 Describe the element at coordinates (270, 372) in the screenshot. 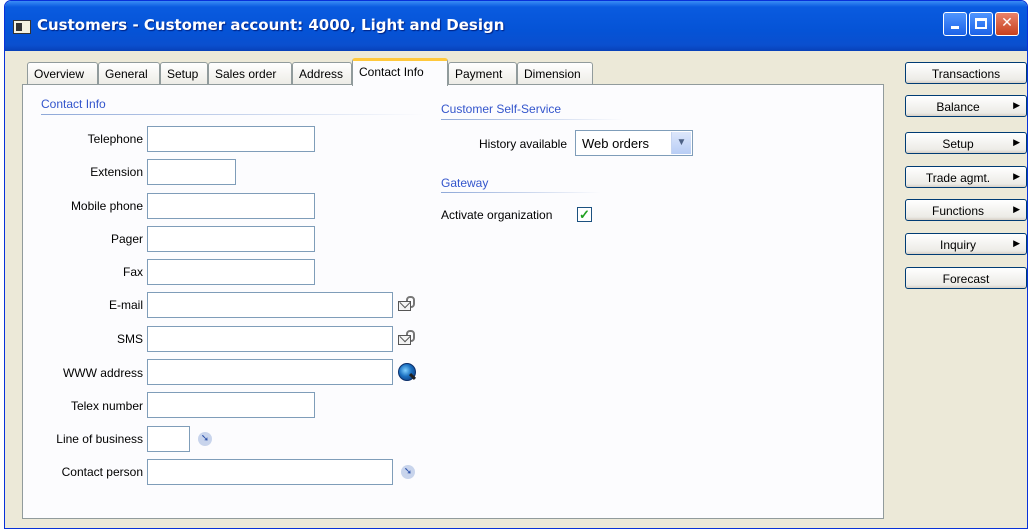

I see `www-address-field` at that location.